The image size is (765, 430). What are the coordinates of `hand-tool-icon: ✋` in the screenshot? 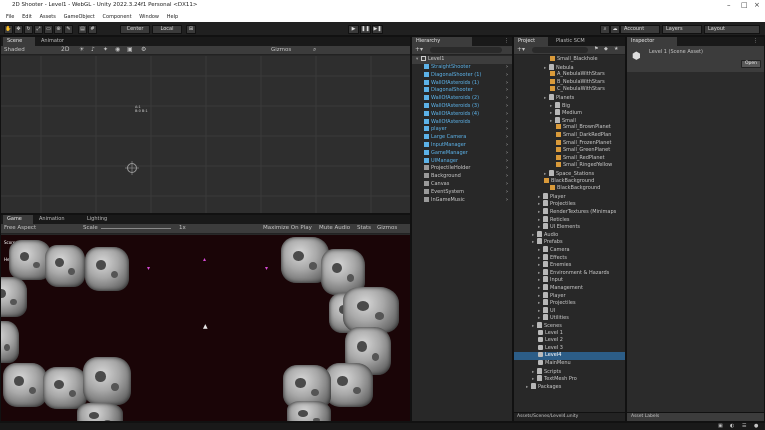 It's located at (8, 29).